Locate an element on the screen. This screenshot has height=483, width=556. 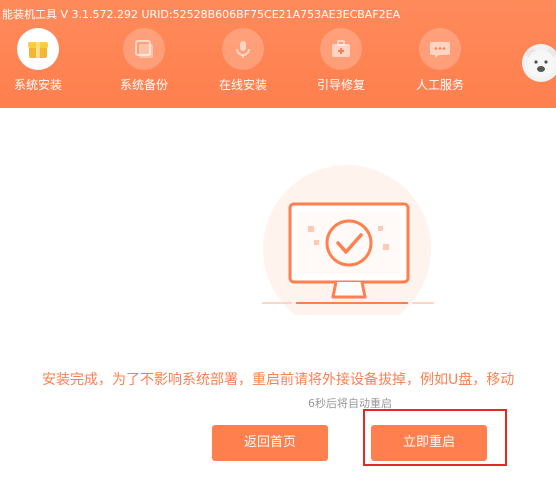
nav-item-boot-repair: 引导修复 is located at coordinates (341, 60).